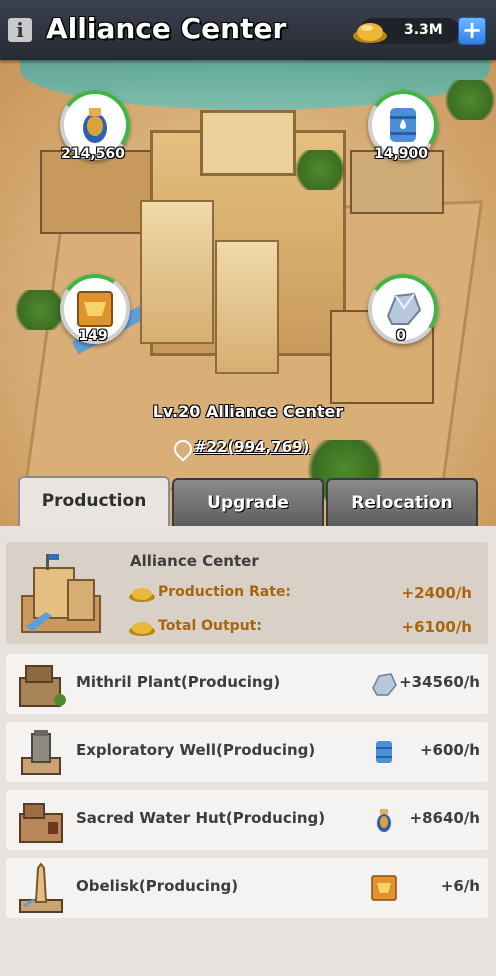 The height and width of the screenshot is (976, 496). What do you see at coordinates (436, 593) in the screenshot?
I see `production-rate-value: +2400/h` at bounding box center [436, 593].